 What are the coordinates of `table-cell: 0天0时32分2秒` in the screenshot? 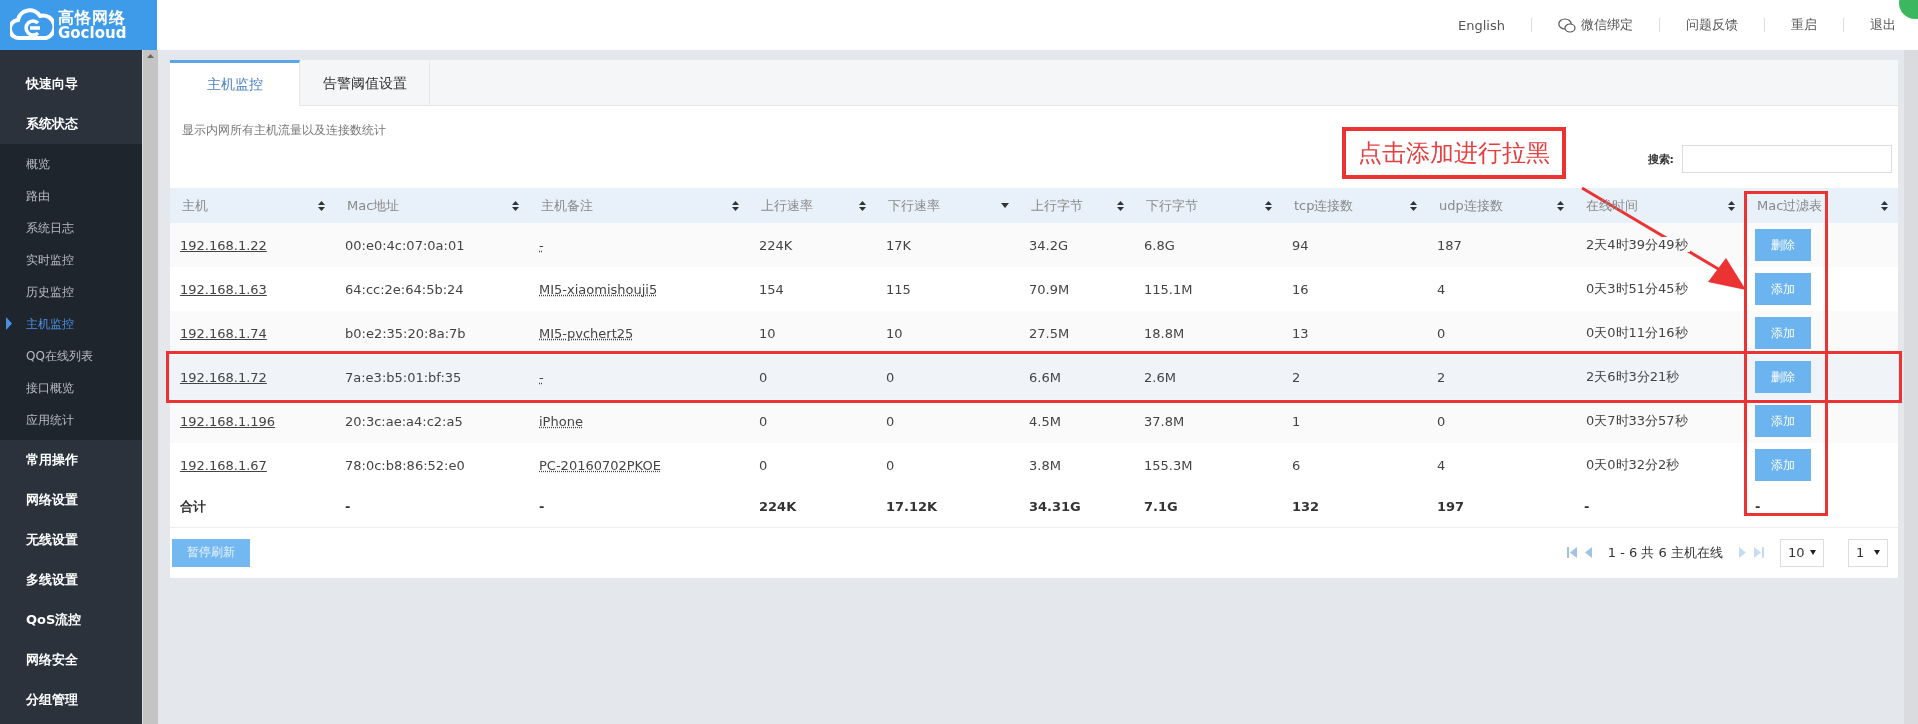 It's located at (1633, 464).